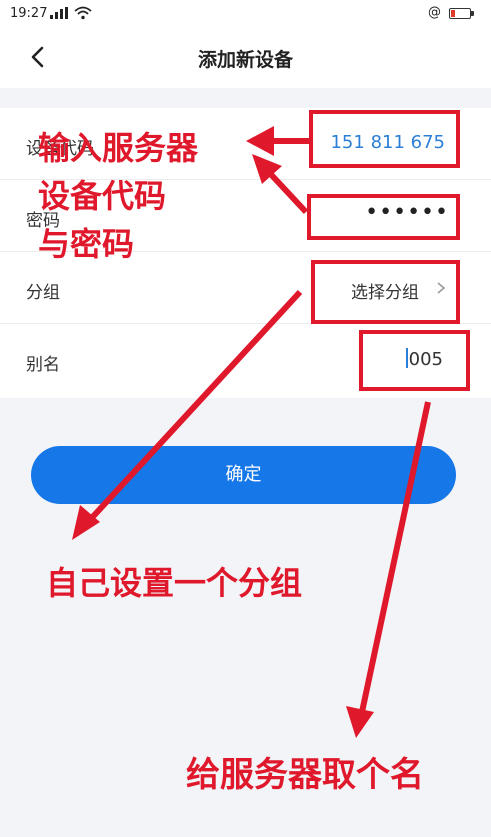  What do you see at coordinates (414, 360) in the screenshot?
I see `alias-highlight-box` at bounding box center [414, 360].